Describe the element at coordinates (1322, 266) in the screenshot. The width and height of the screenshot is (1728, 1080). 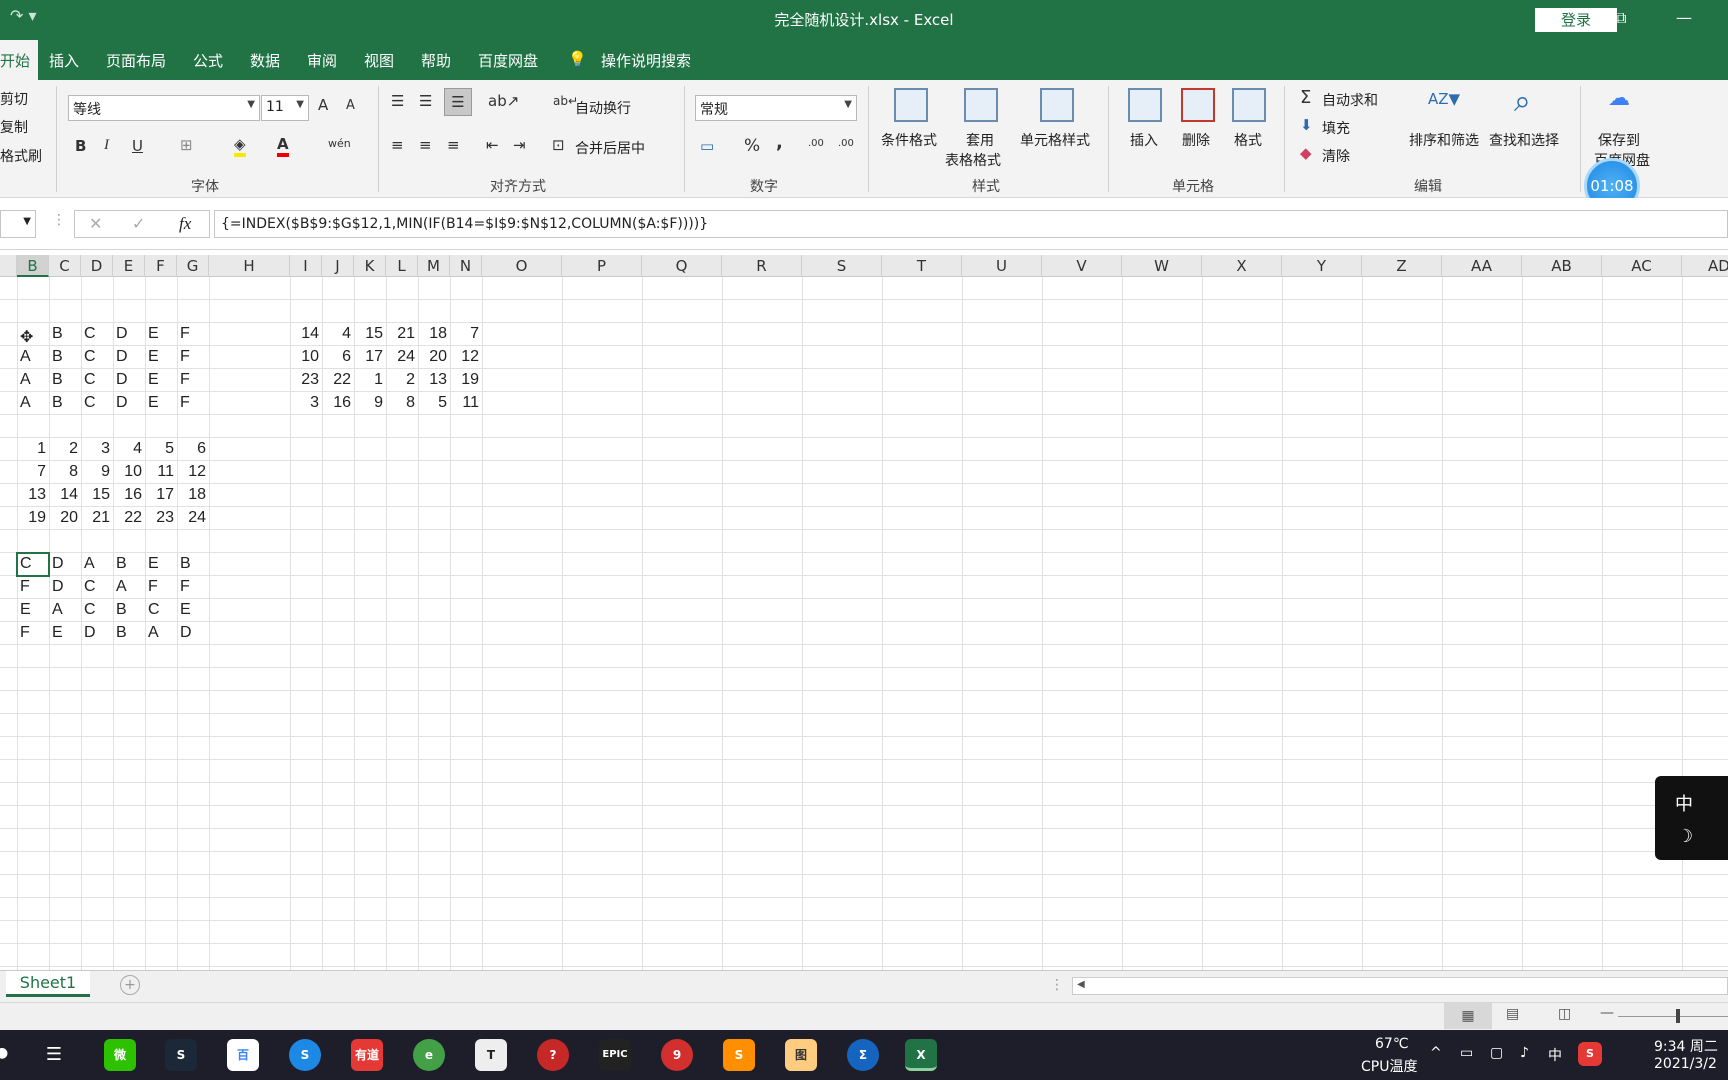
I see `column-header: Y` at that location.